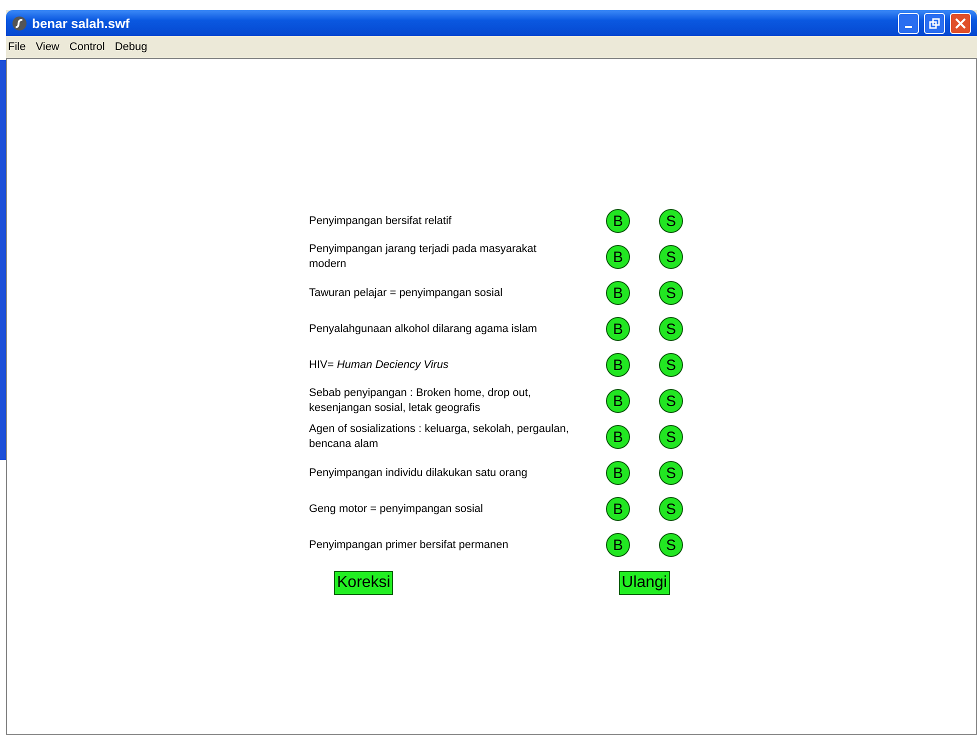  What do you see at coordinates (379, 365) in the screenshot?
I see `question-text: HIV= Human Deciency Virus` at bounding box center [379, 365].